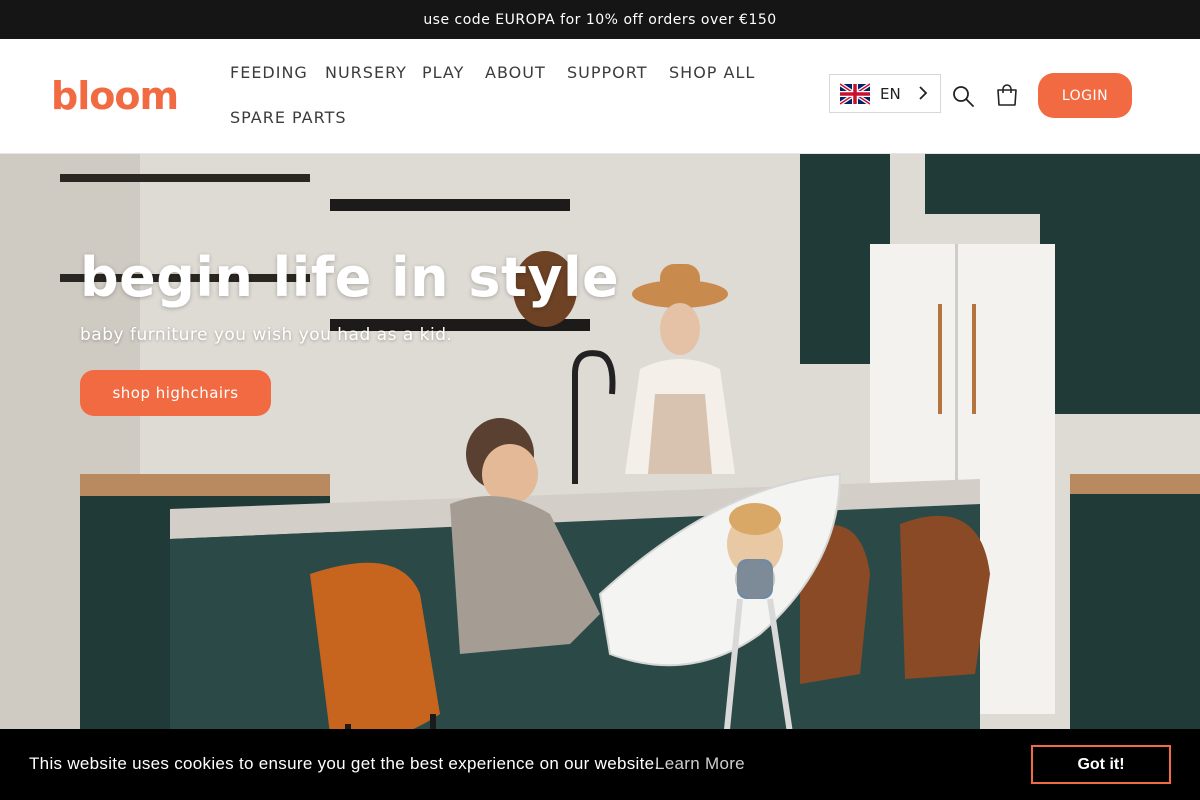  Describe the element at coordinates (366, 72) in the screenshot. I see `nav-nursery: NURSERY` at that location.